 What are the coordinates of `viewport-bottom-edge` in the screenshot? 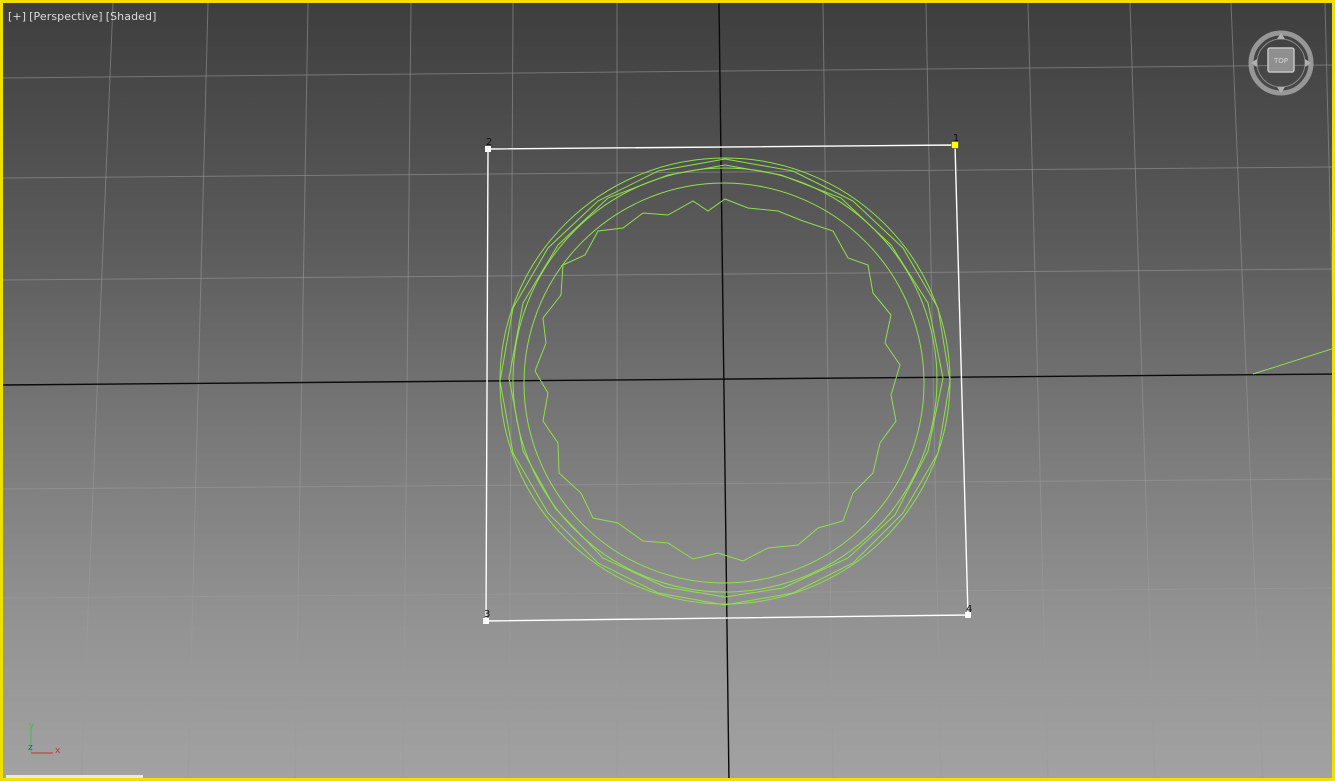 It's located at (74, 776).